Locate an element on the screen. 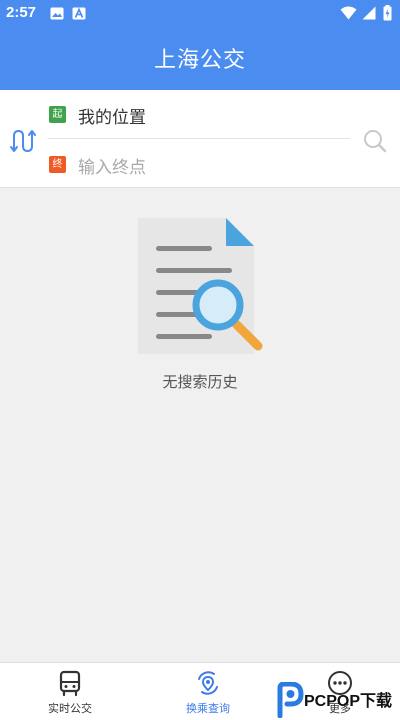 The image size is (400, 720). route-search-card: 起 我的位置 终 输入终点 is located at coordinates (200, 139).